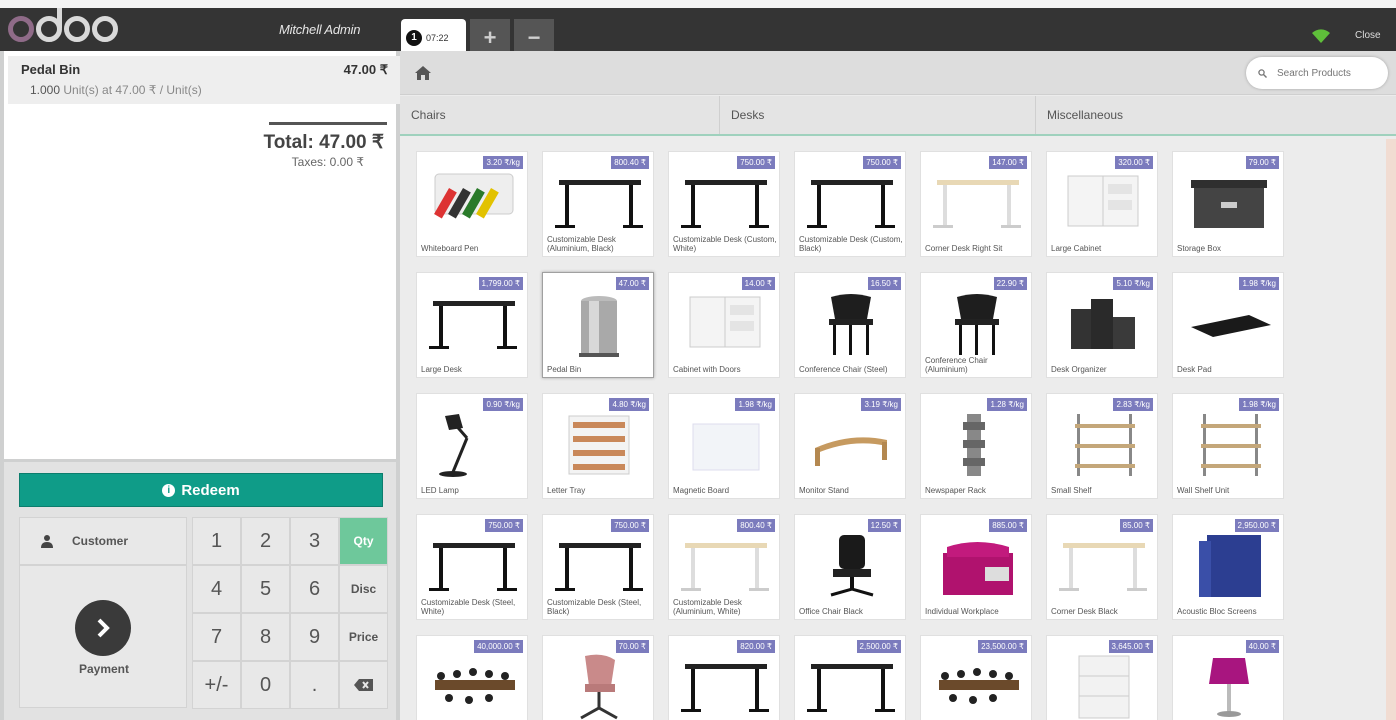  Describe the element at coordinates (884, 525) in the screenshot. I see `product-price: 12.50 ₹` at that location.